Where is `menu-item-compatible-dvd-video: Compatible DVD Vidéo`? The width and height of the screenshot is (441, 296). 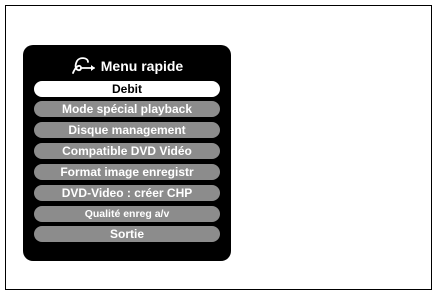
menu-item-compatible-dvd-video: Compatible DVD Vidéo is located at coordinates (127, 151).